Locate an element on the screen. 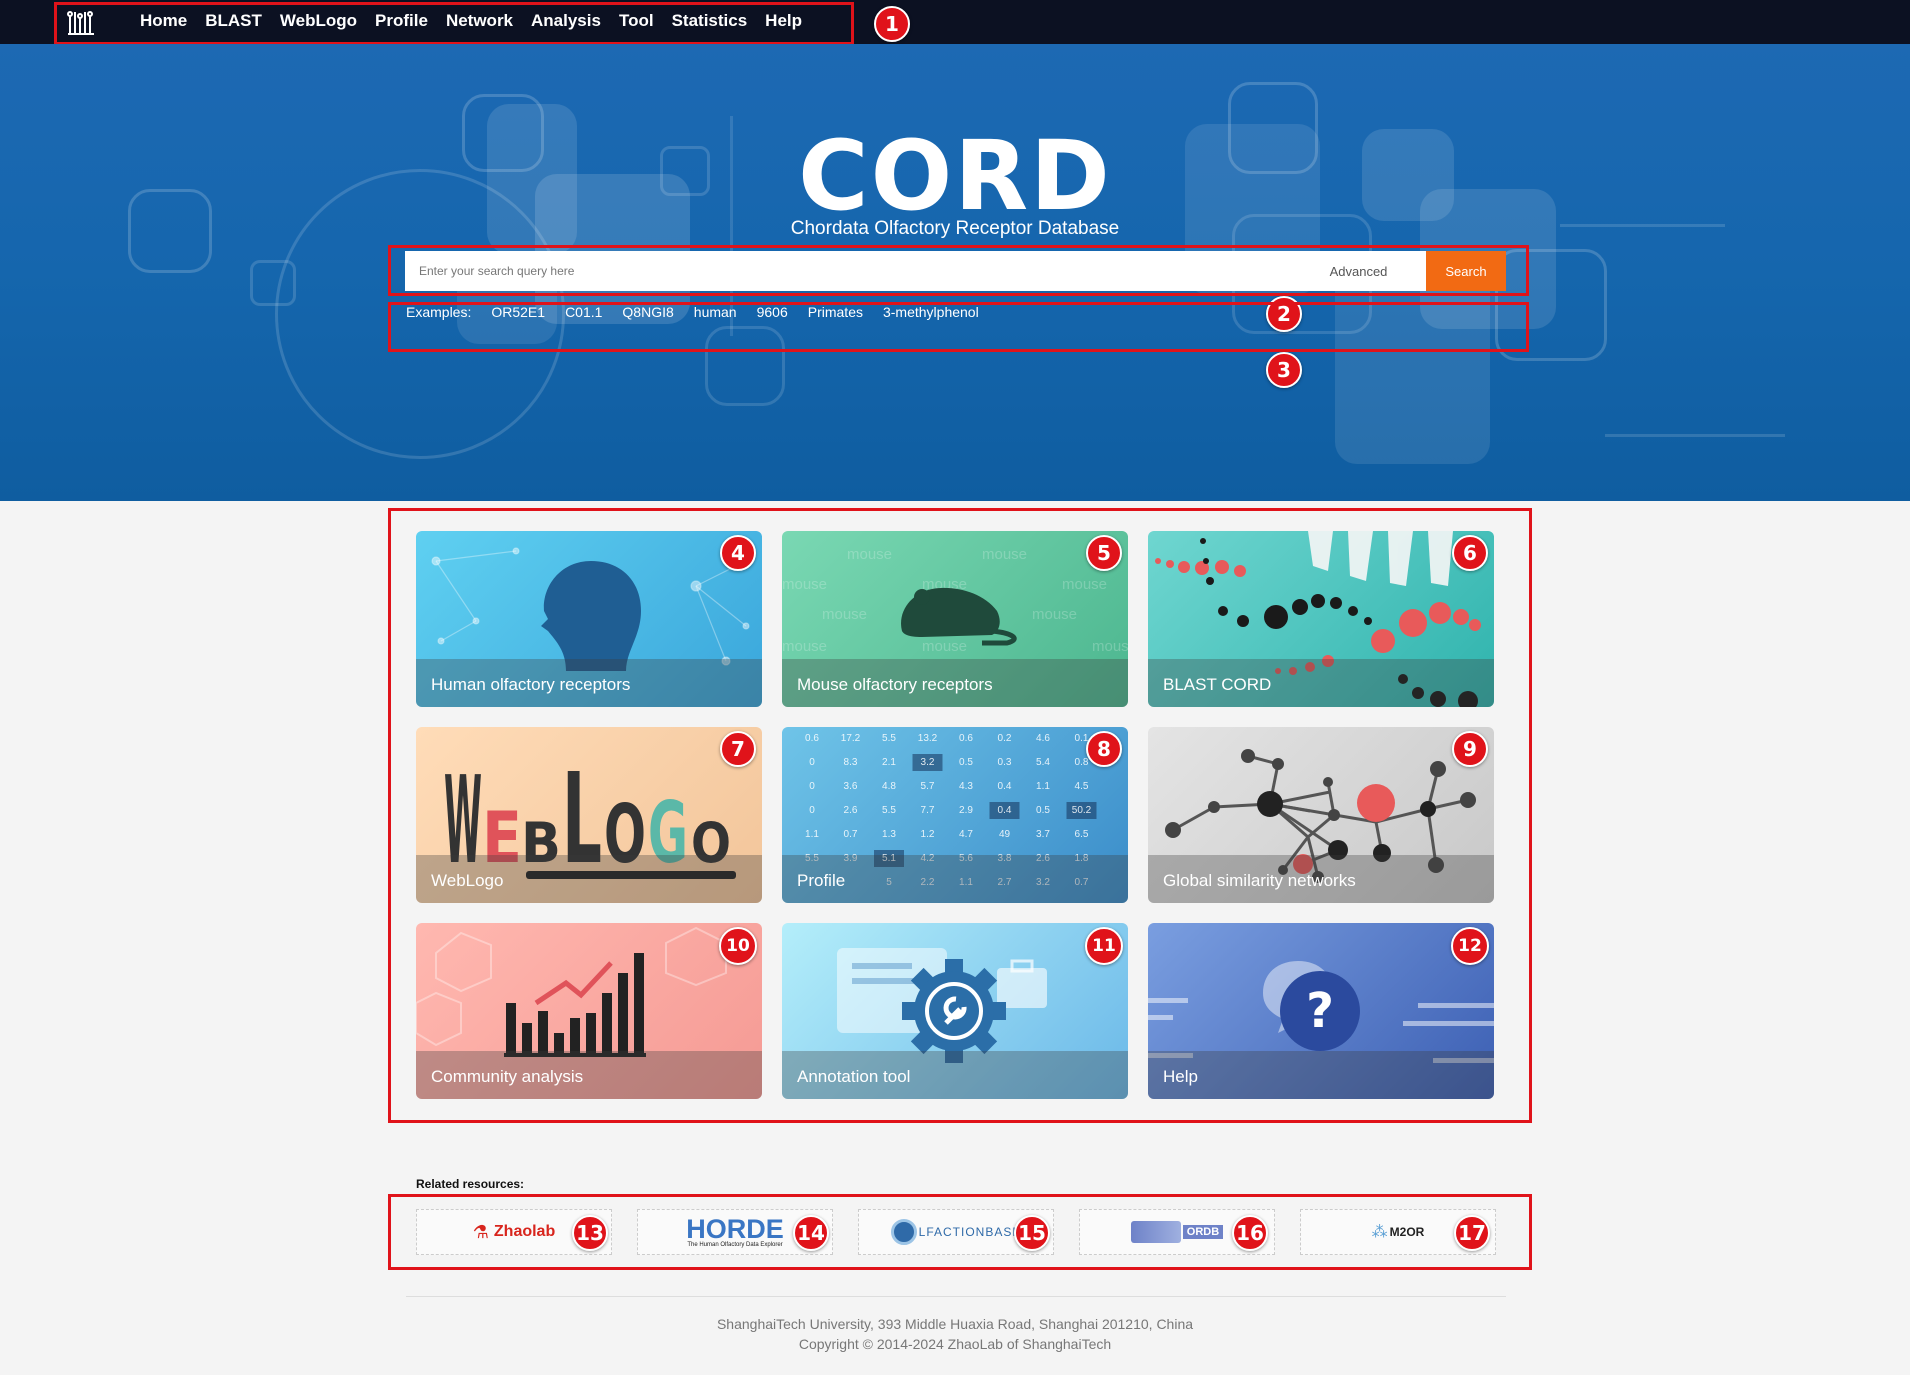  m2or-molecule-icon: ⁂ is located at coordinates (1379, 1232).